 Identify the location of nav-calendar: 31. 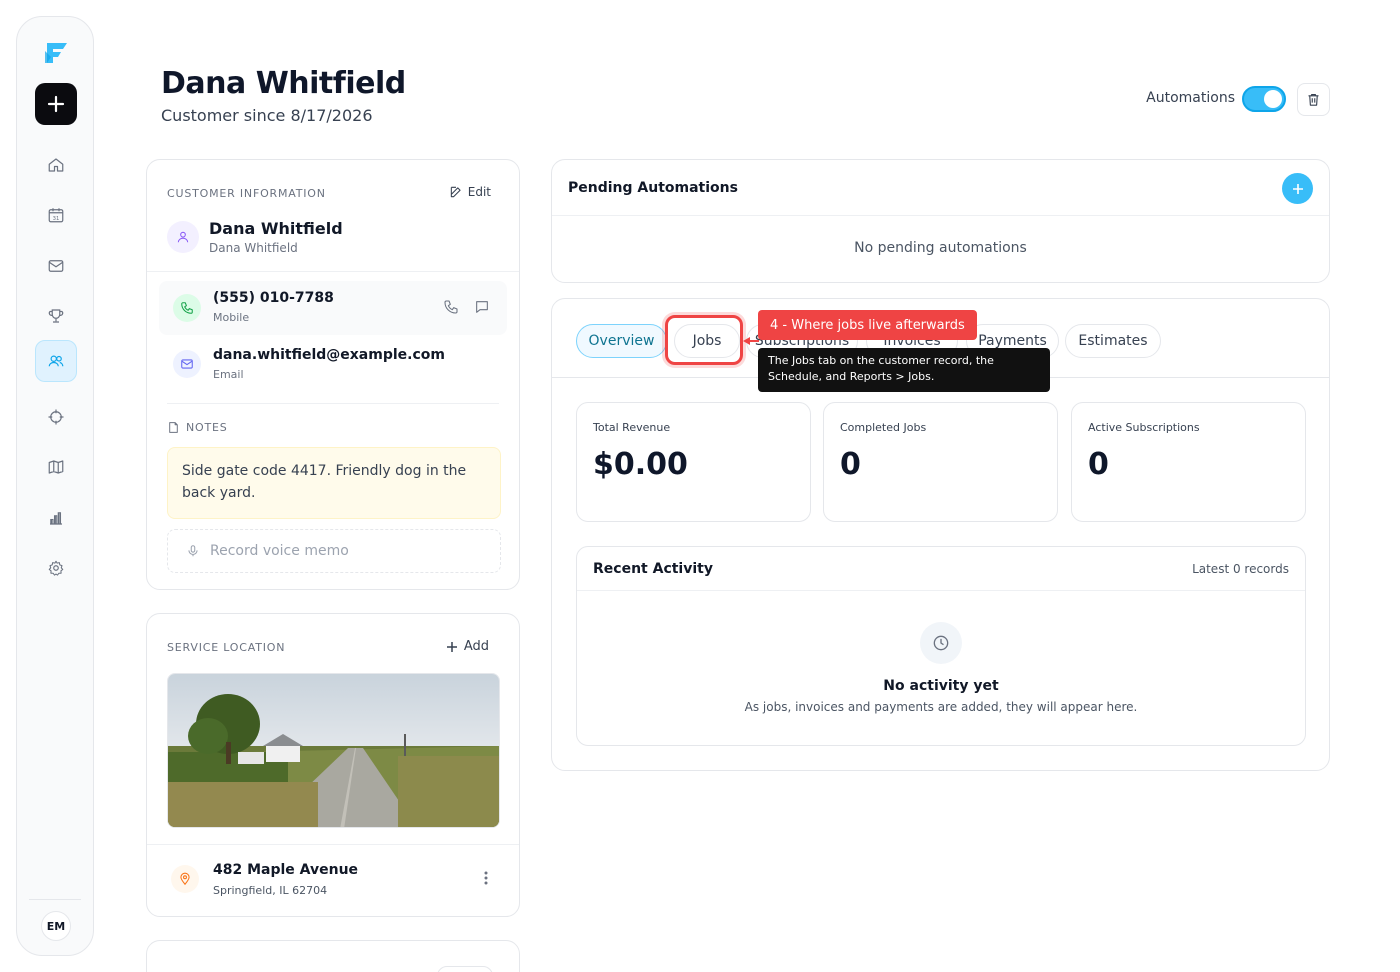
(56, 215).